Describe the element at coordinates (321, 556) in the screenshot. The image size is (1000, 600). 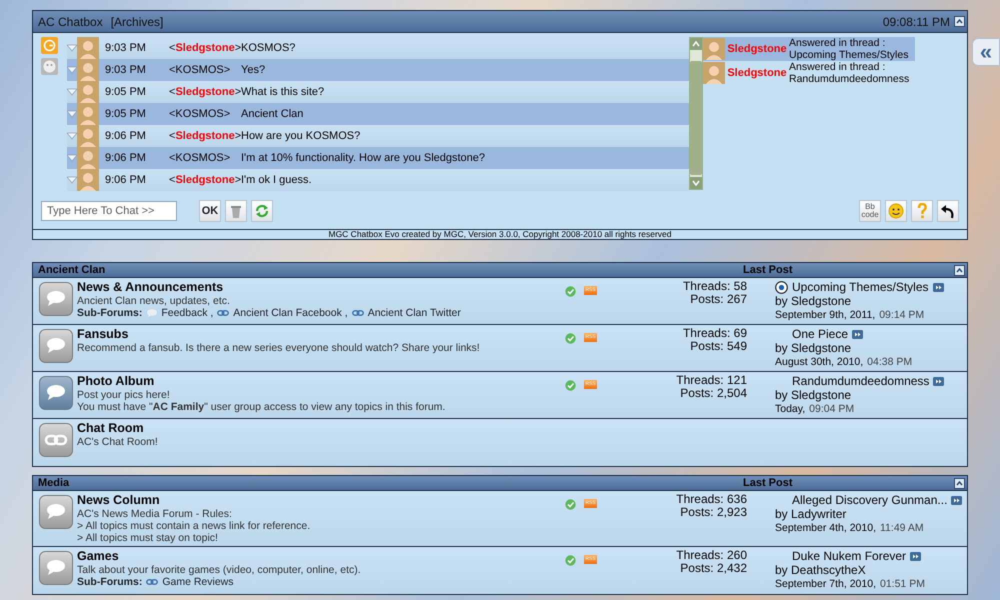
I see `forum-title-link: Games` at that location.